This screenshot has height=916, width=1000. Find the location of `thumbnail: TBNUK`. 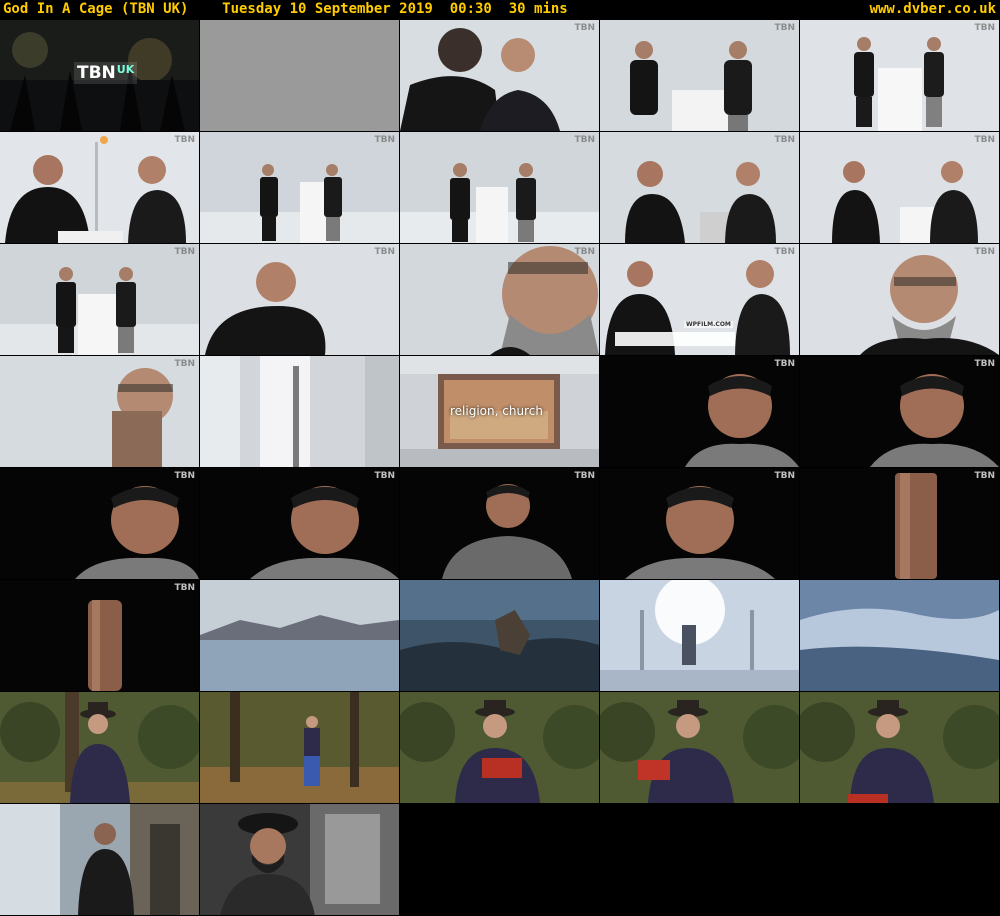

thumbnail: TBNUK is located at coordinates (99, 75).